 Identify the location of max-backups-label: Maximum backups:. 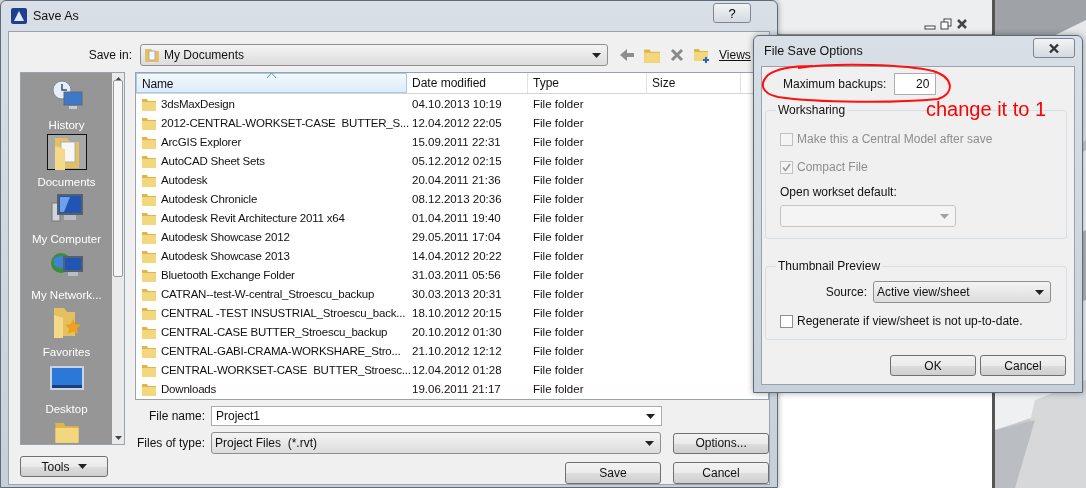
(835, 84).